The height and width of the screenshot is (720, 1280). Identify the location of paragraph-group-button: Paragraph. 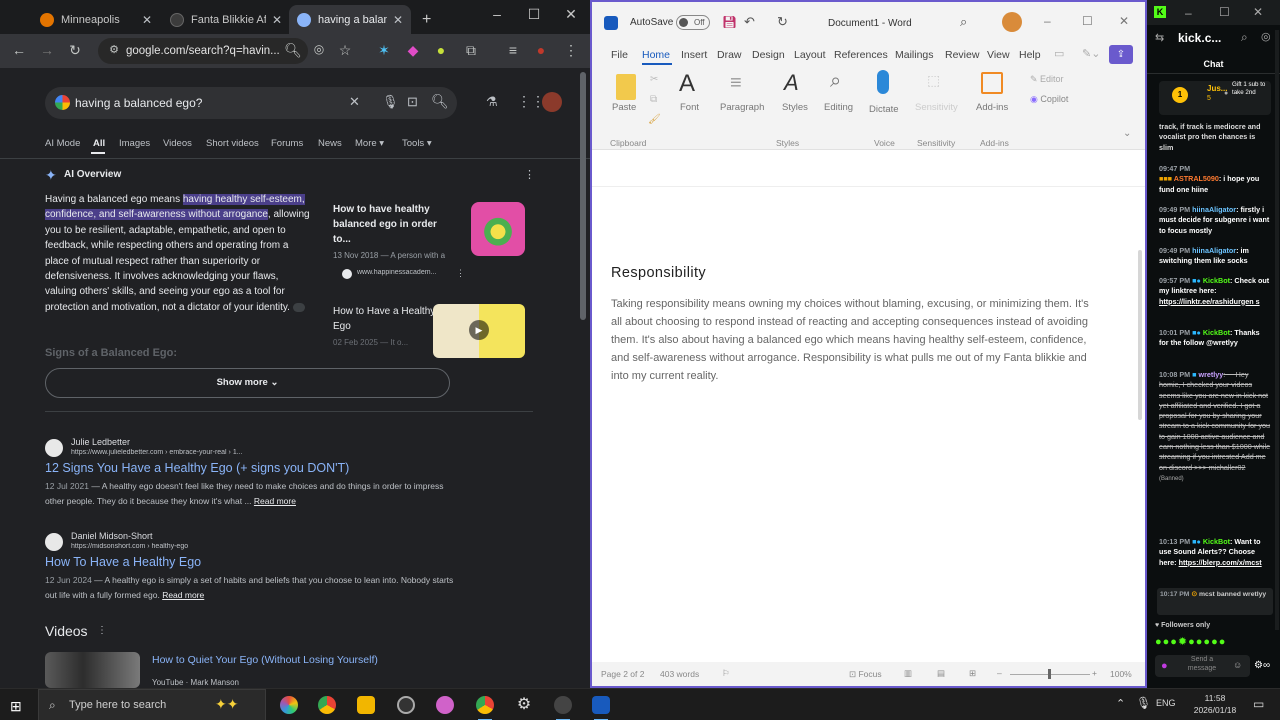
(742, 107).